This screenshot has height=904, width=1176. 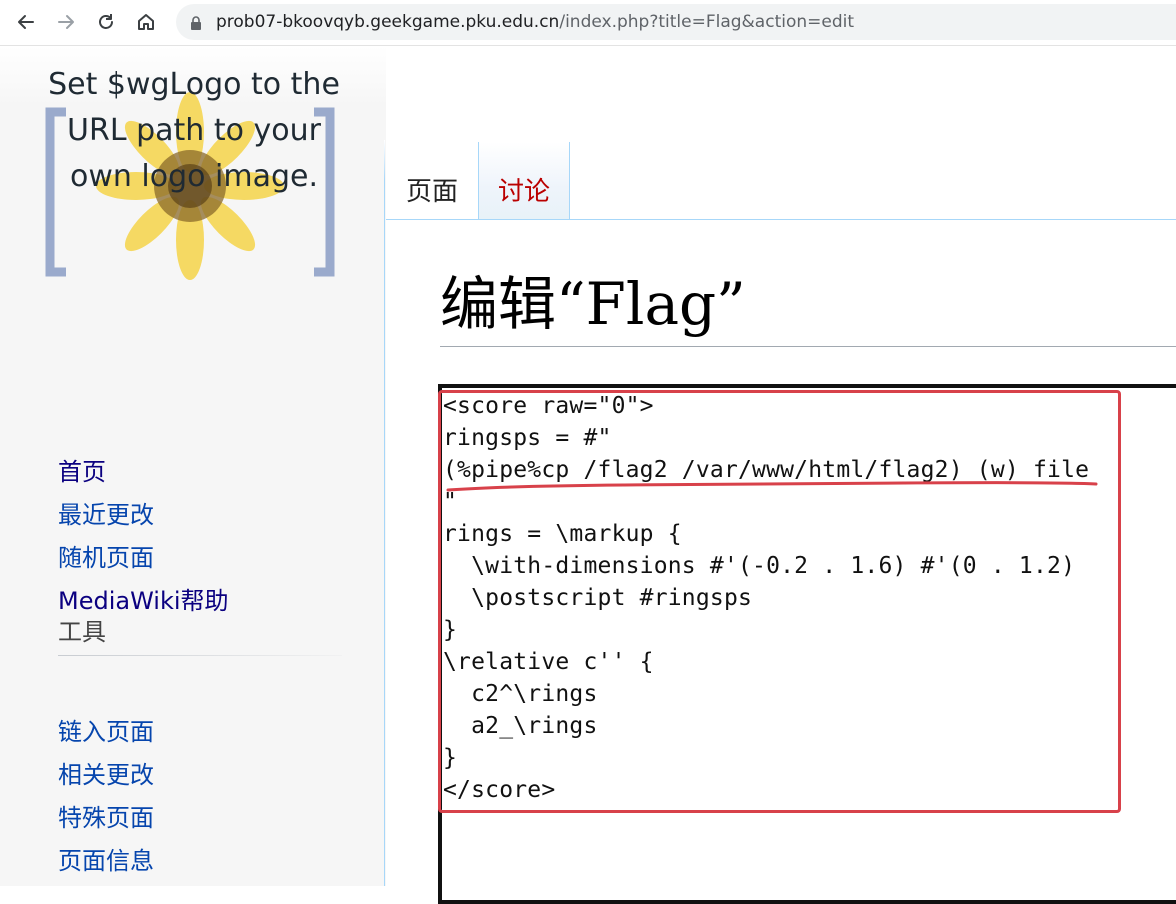 I want to click on back-arrow-icon, so click(x=26, y=22).